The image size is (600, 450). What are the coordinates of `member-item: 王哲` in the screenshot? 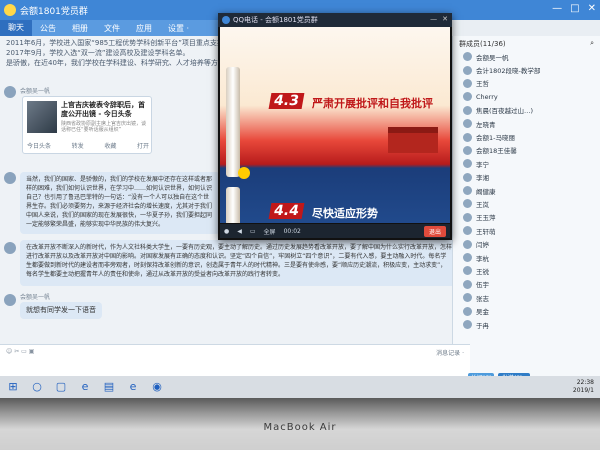 It's located at (526, 83).